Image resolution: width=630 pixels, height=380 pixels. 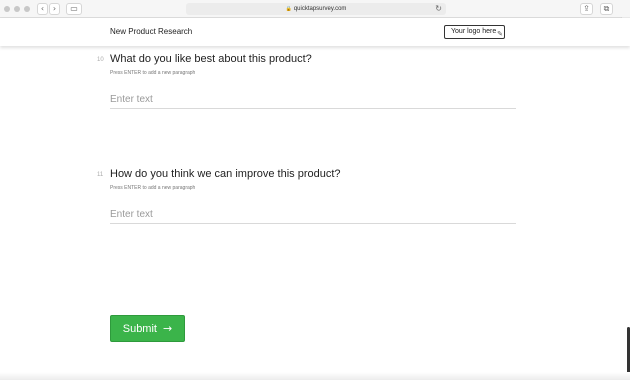 I want to click on lock-icon: 🔒, so click(x=288, y=9).